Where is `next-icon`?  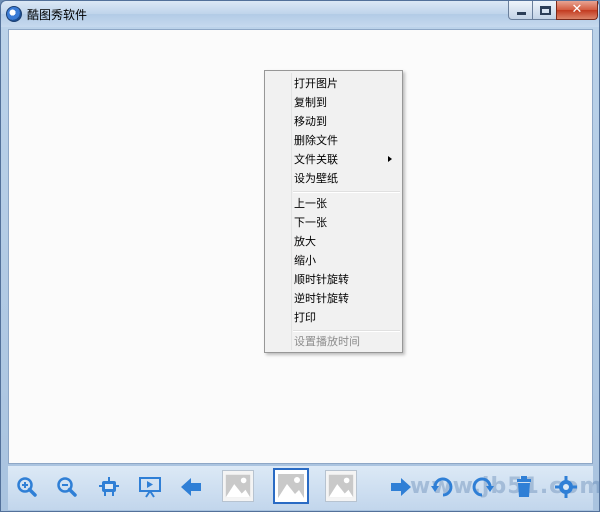 next-icon is located at coordinates (401, 487).